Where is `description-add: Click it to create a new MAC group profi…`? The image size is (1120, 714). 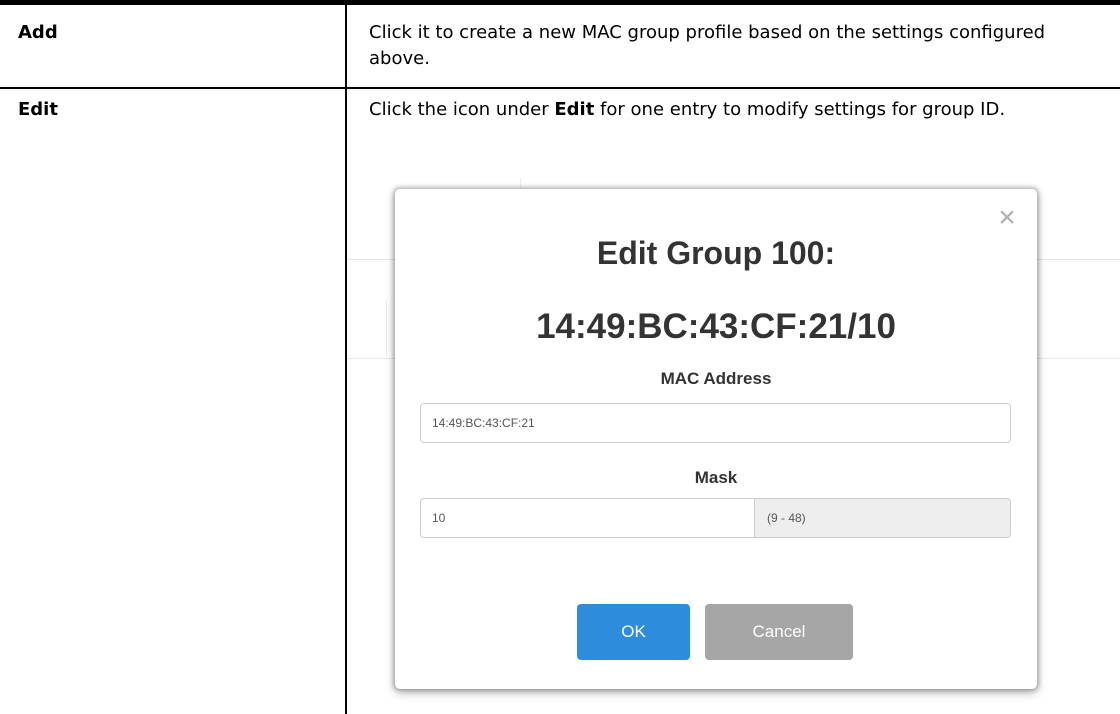 description-add: Click it to create a new MAC group profi… is located at coordinates (707, 45).